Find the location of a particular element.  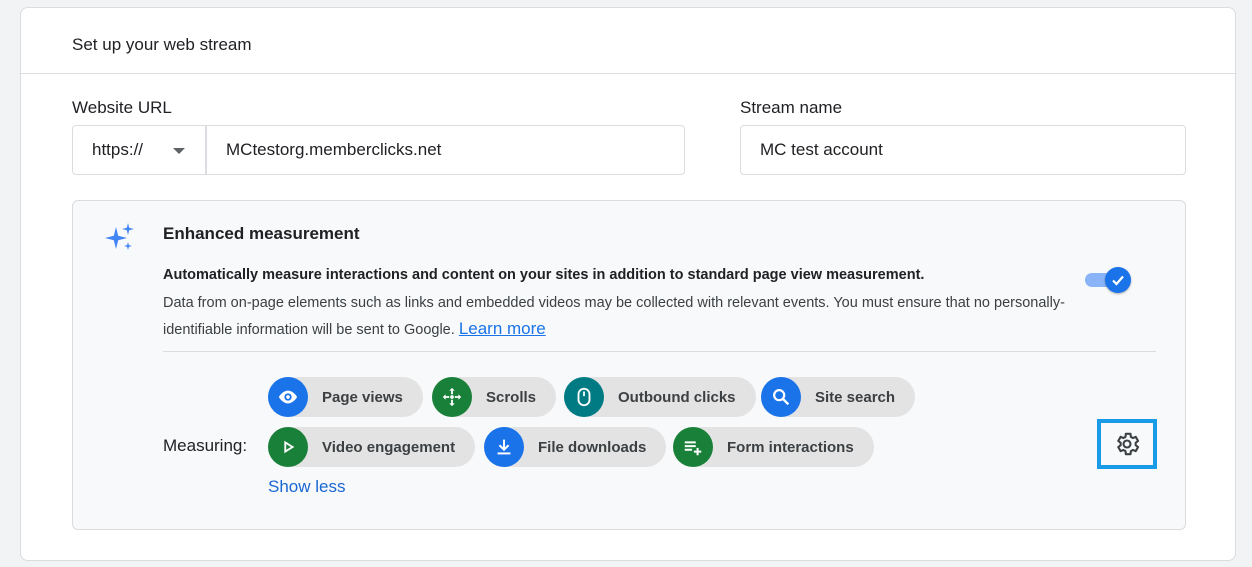

chip-label: Page views is located at coordinates (362, 397).